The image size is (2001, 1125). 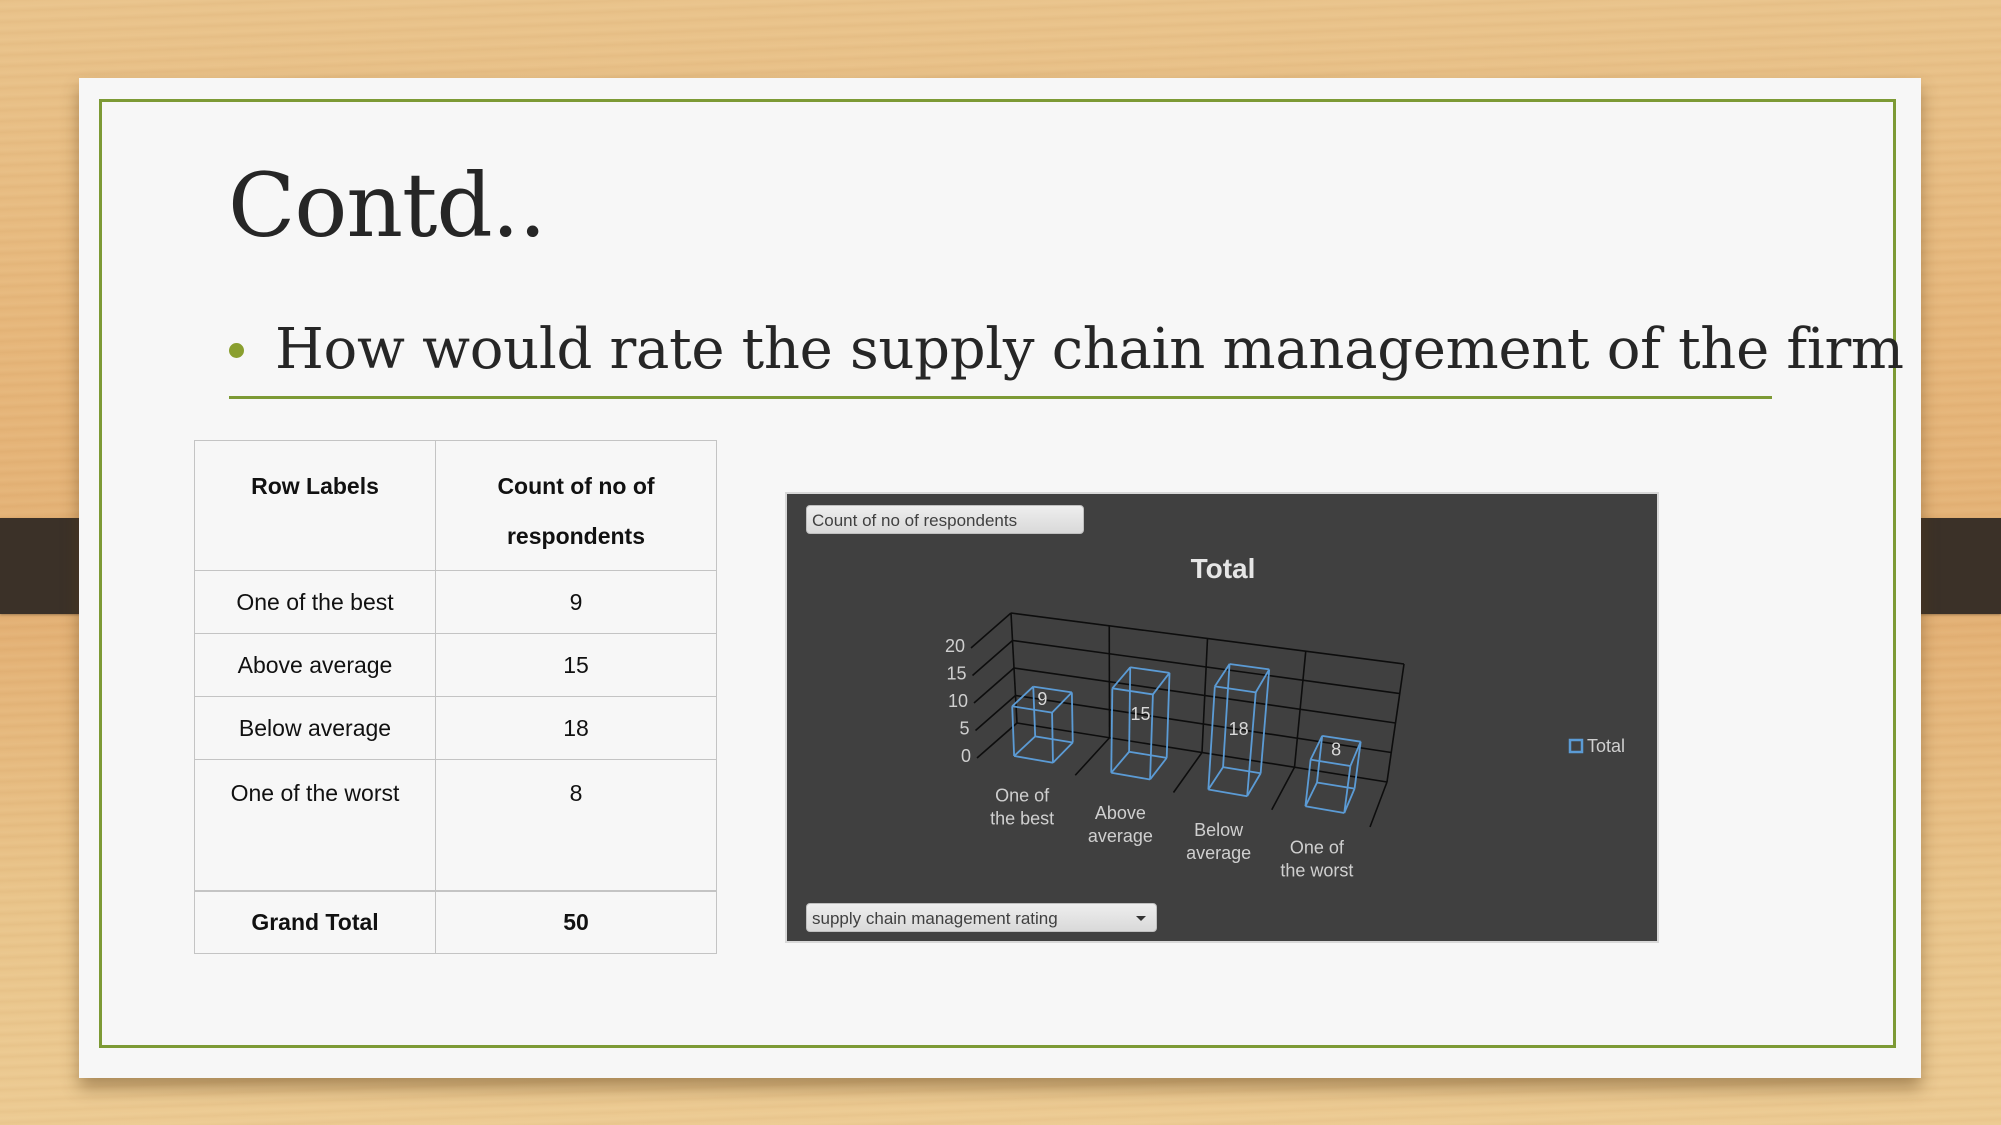 I want to click on header-count-line2: respondents, so click(x=576, y=536).